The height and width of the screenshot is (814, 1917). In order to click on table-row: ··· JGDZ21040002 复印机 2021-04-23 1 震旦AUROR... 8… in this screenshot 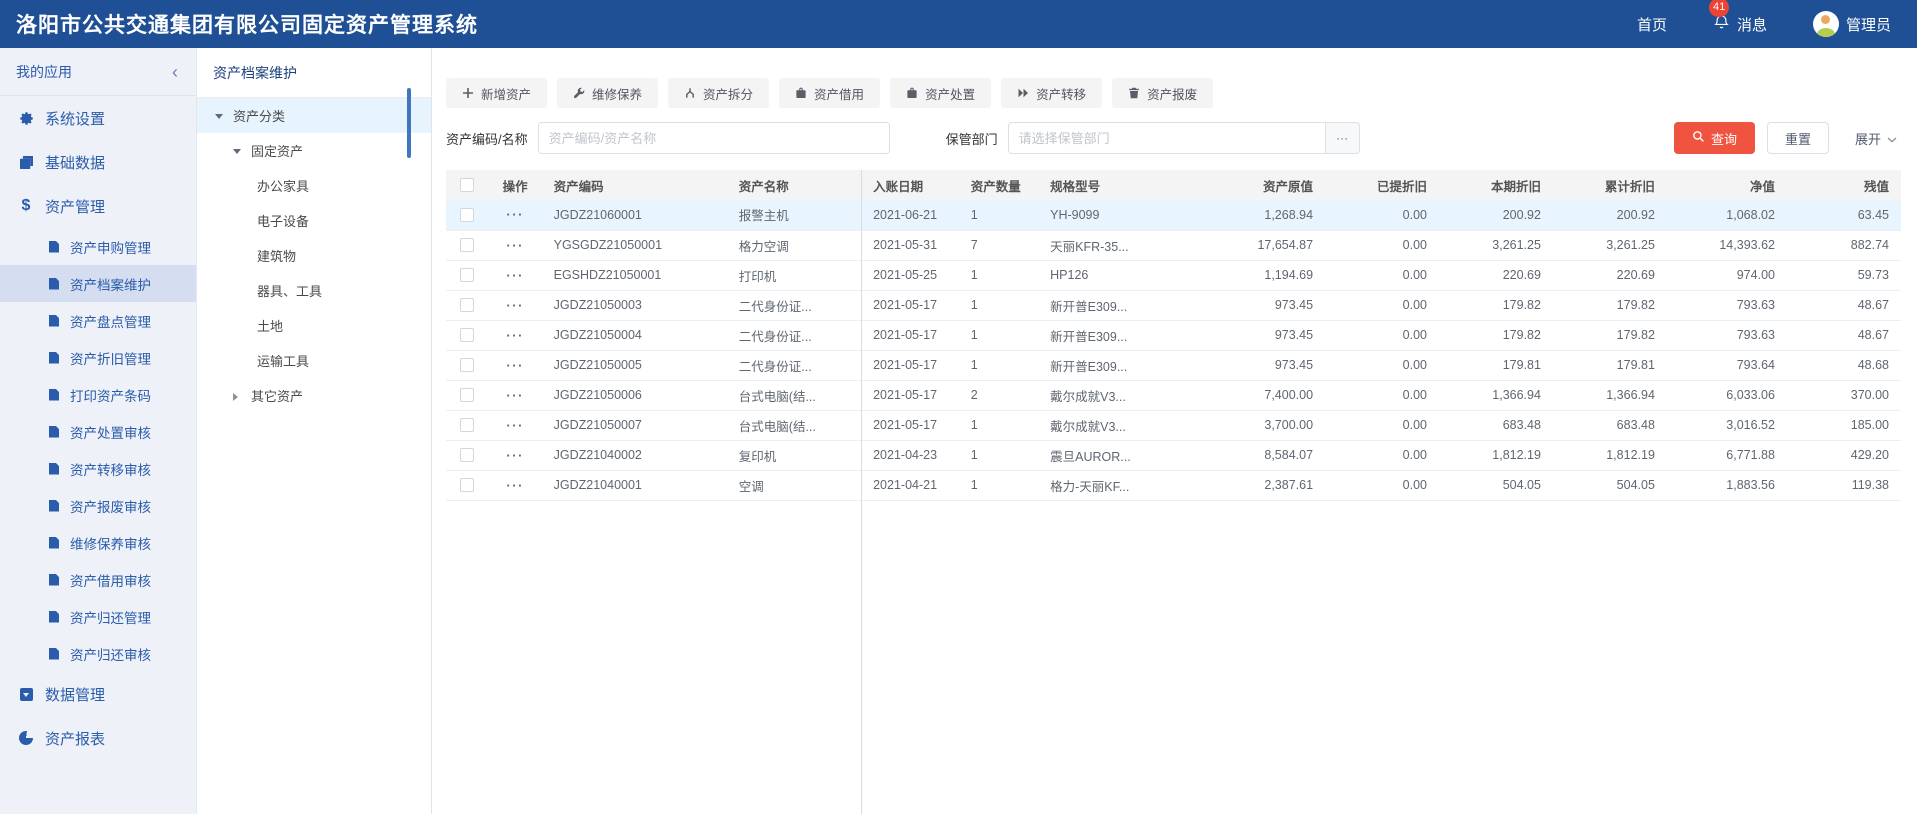, I will do `click(1173, 455)`.